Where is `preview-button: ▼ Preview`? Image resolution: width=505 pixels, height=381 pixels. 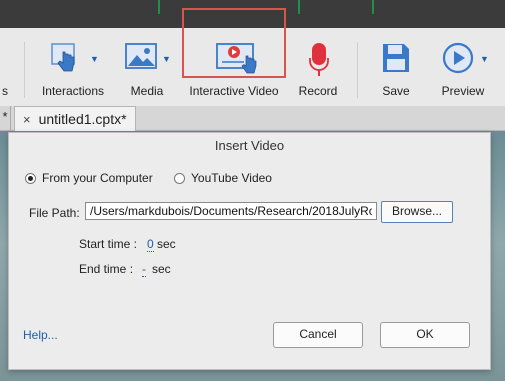
preview-button: ▼ Preview is located at coordinates (463, 67).